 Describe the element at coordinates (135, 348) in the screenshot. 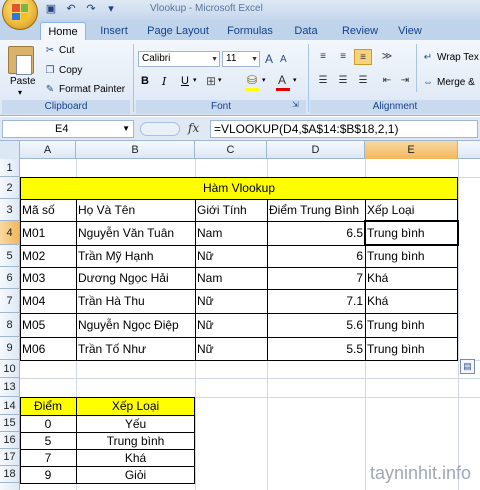

I see `data-cell: Trần Tố Như` at that location.